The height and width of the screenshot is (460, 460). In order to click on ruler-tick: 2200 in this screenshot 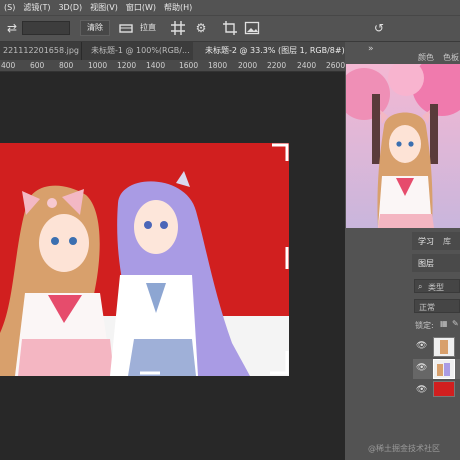, I will do `click(277, 65)`.